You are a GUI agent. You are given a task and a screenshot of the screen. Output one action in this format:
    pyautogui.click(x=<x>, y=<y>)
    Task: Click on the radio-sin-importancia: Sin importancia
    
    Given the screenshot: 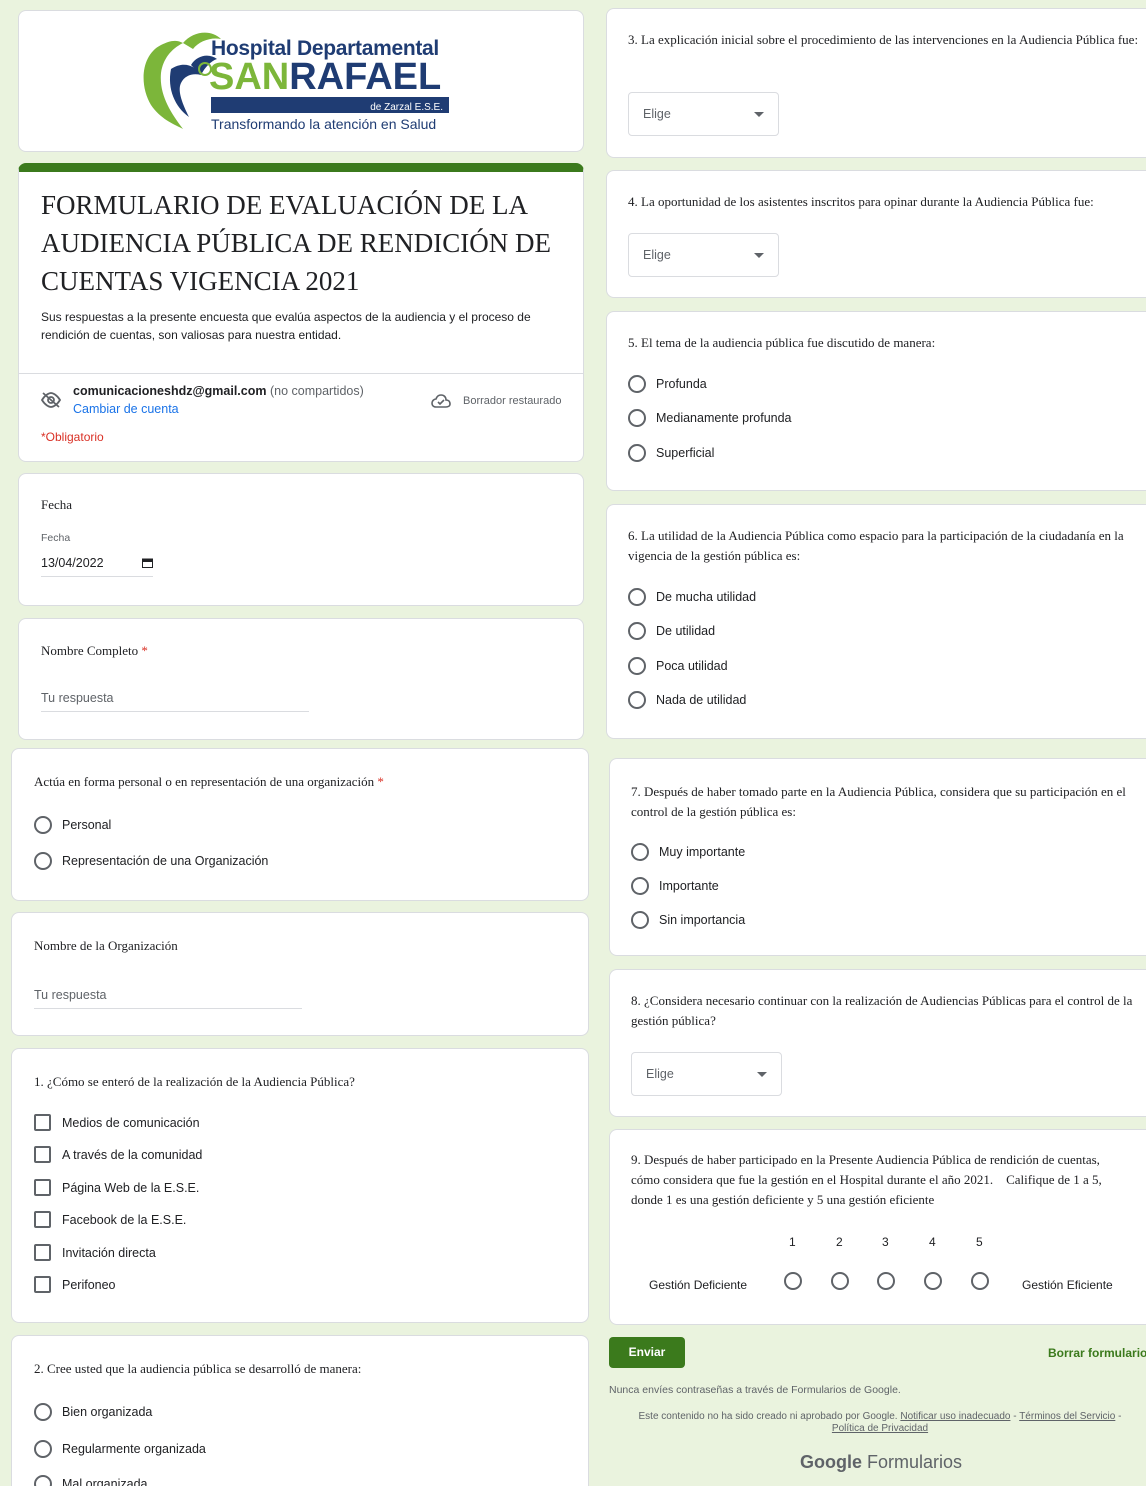 What is the action you would take?
    pyautogui.click(x=688, y=920)
    